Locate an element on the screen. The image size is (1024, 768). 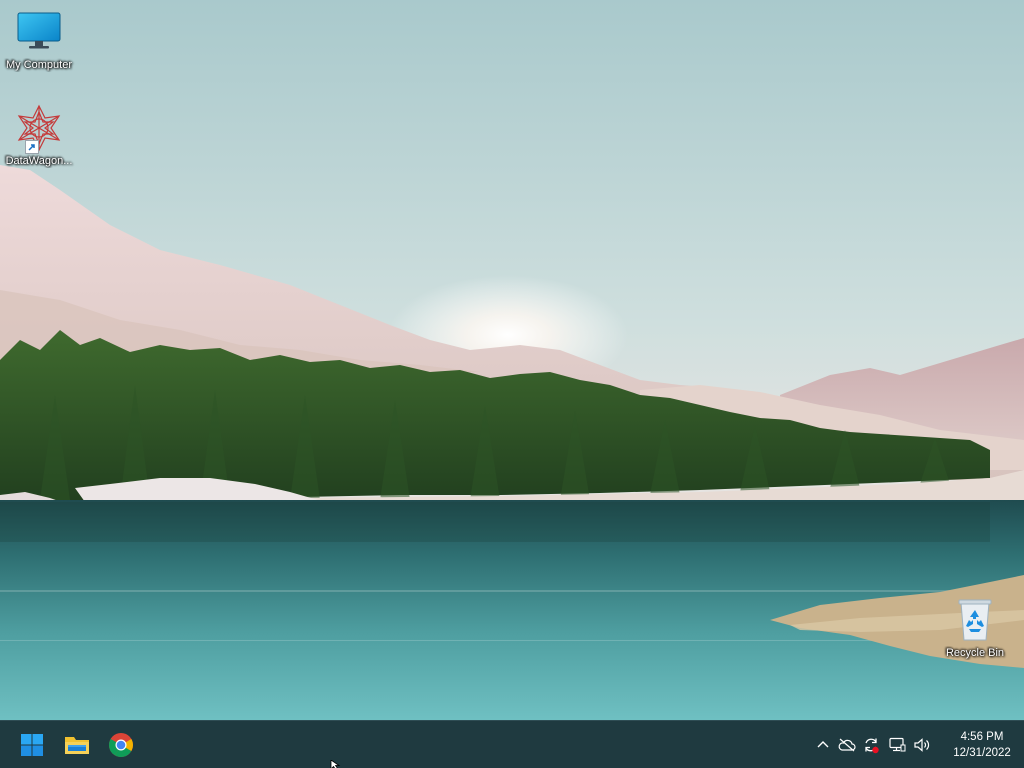
volume-tray-icon is located at coordinates (922, 744).